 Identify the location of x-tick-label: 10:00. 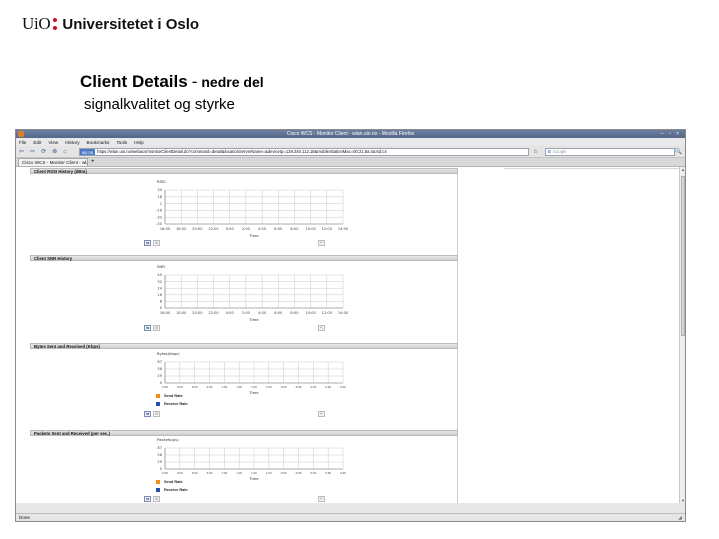
(310, 313).